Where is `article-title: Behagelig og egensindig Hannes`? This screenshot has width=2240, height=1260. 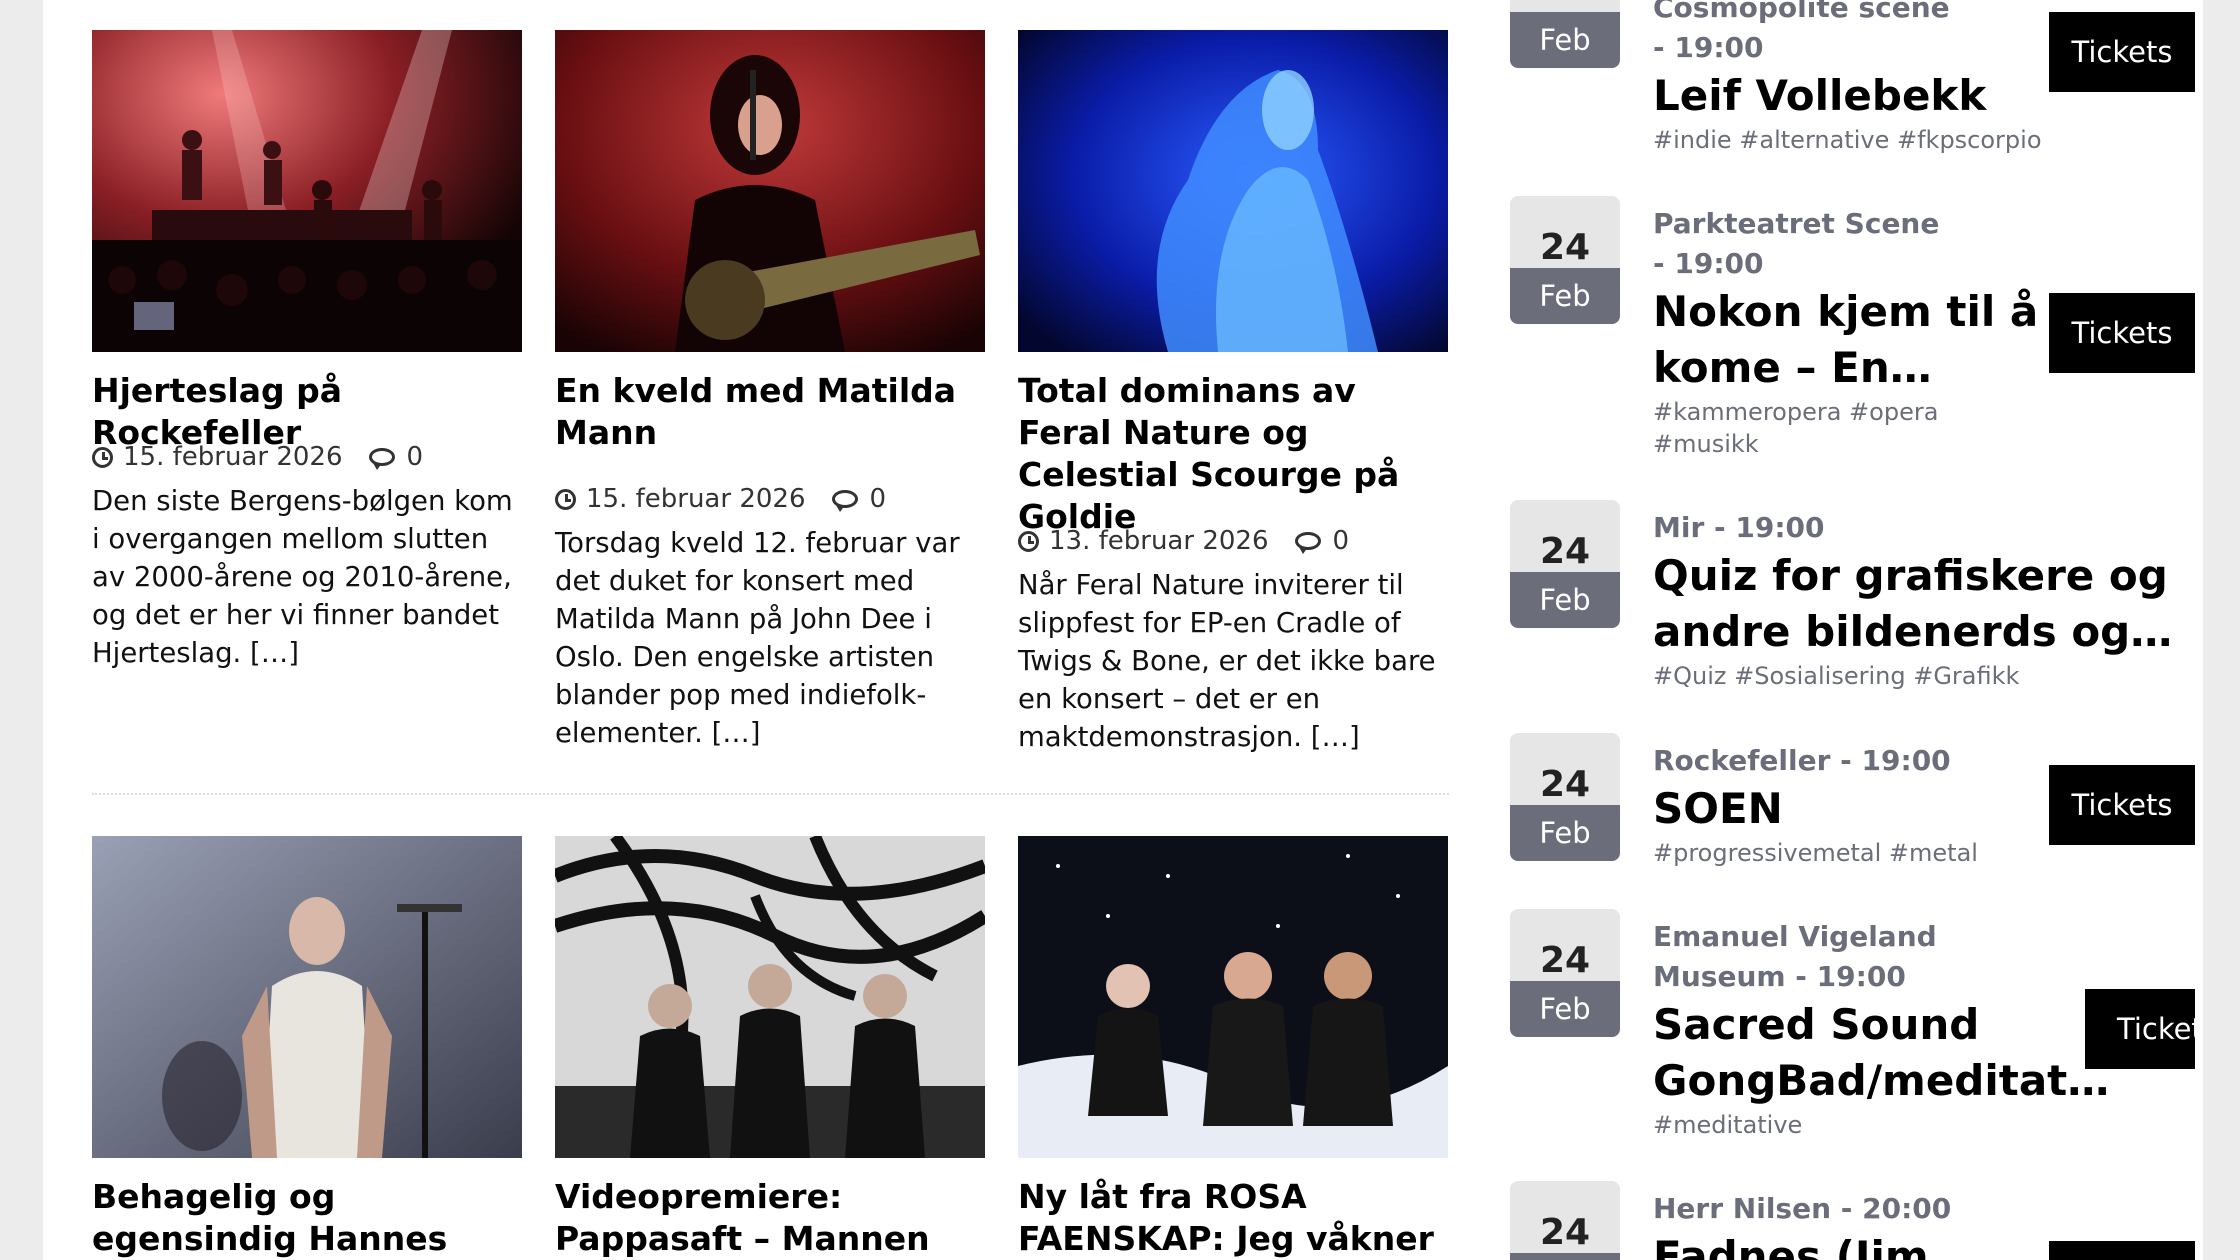
article-title: Behagelig og egensindig Hannes is located at coordinates (312, 1218).